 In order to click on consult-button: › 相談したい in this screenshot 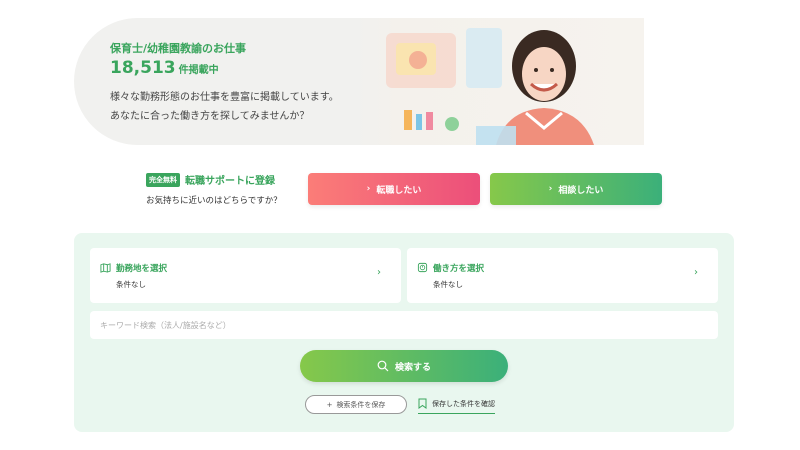, I will do `click(576, 189)`.